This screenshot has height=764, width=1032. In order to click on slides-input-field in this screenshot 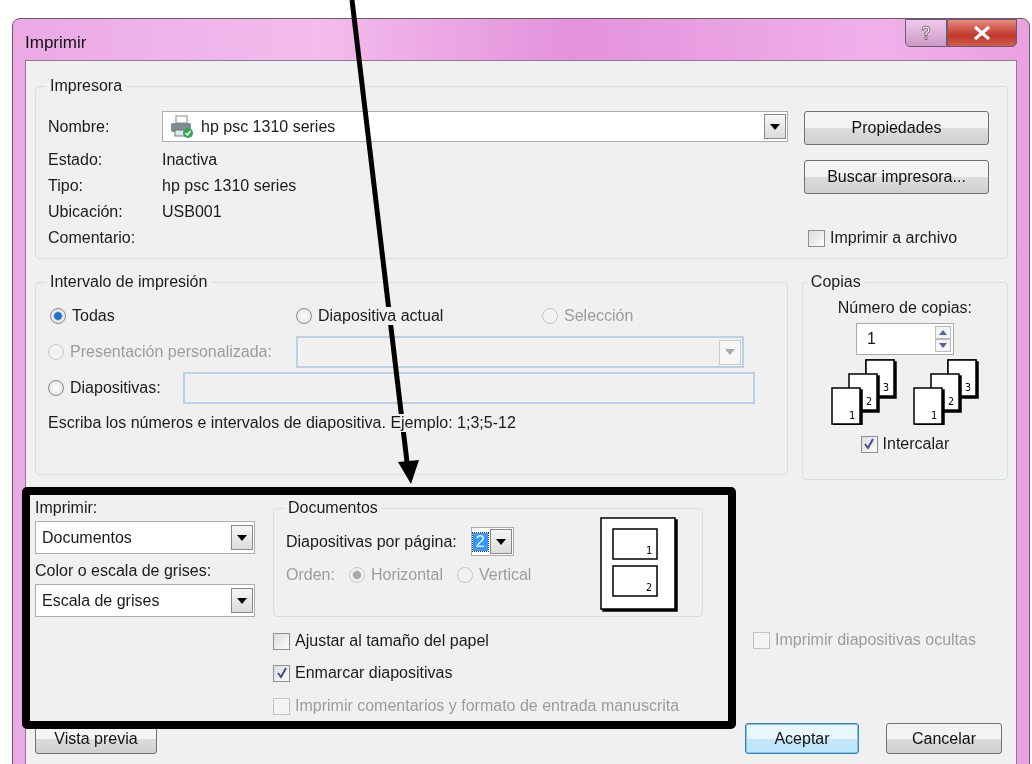, I will do `click(468, 388)`.